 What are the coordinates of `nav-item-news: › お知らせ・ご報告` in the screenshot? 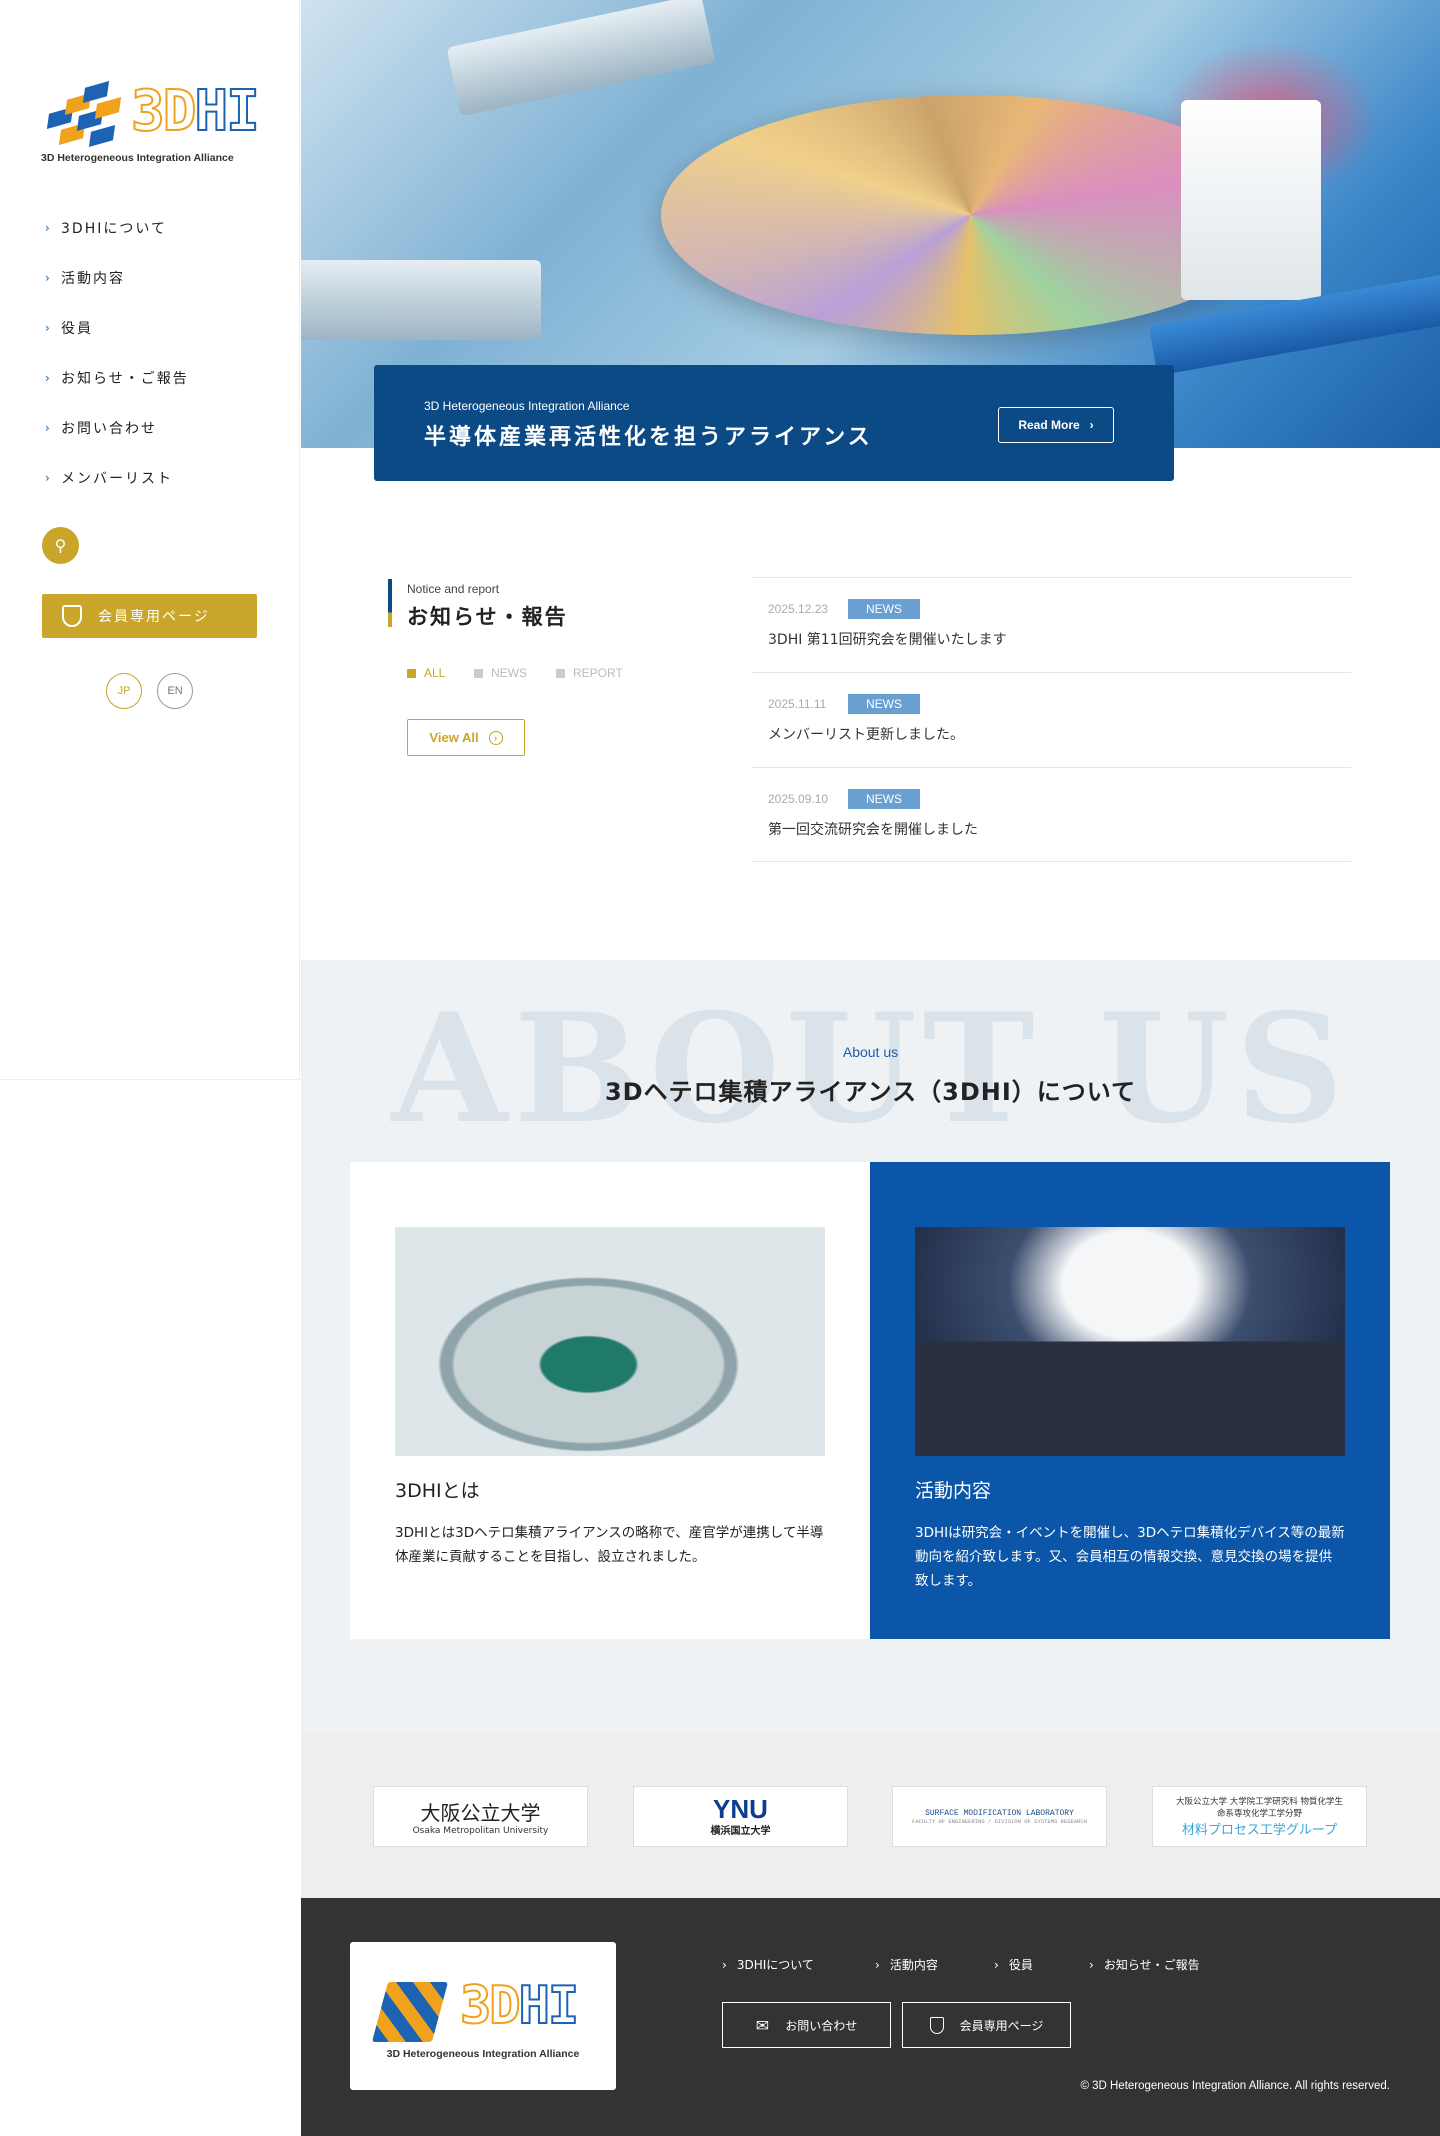 It's located at (117, 378).